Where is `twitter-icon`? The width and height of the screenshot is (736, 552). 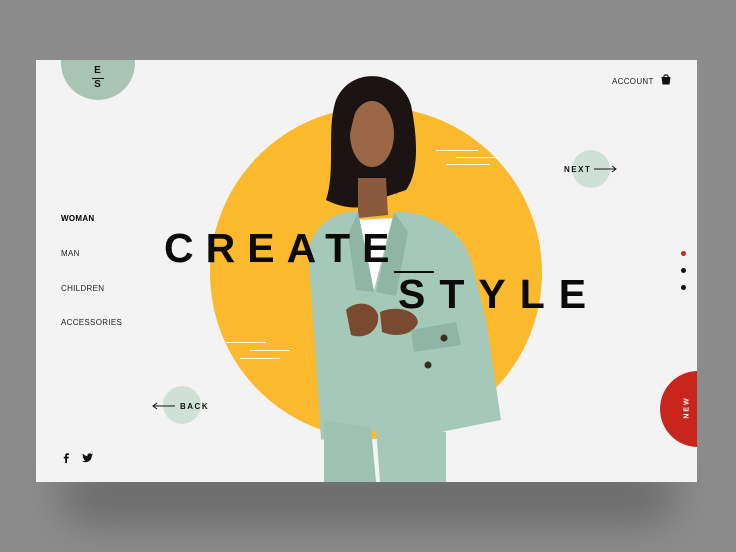
twitter-icon is located at coordinates (87, 458).